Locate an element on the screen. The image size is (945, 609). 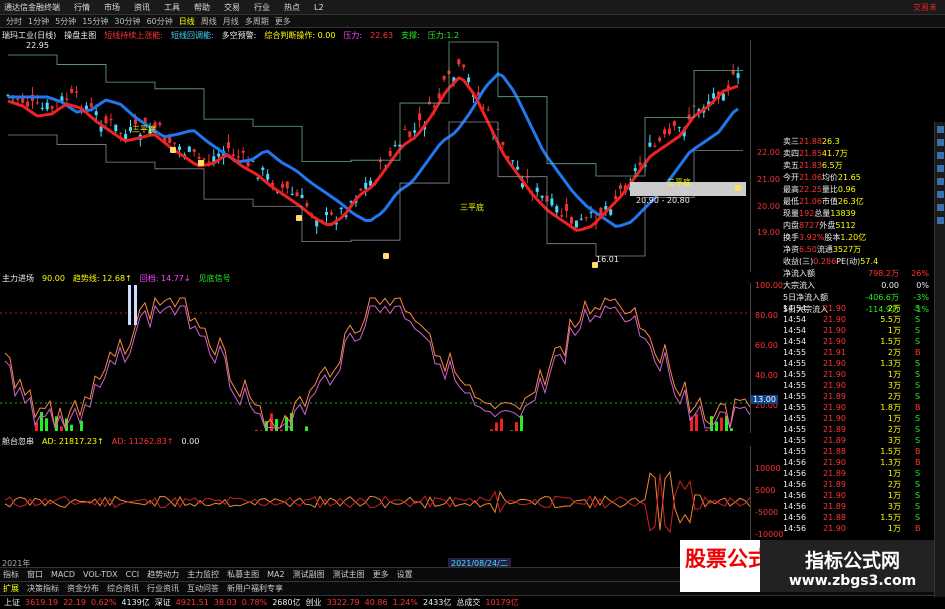
indicator-tab: CCI is located at coordinates (133, 574).